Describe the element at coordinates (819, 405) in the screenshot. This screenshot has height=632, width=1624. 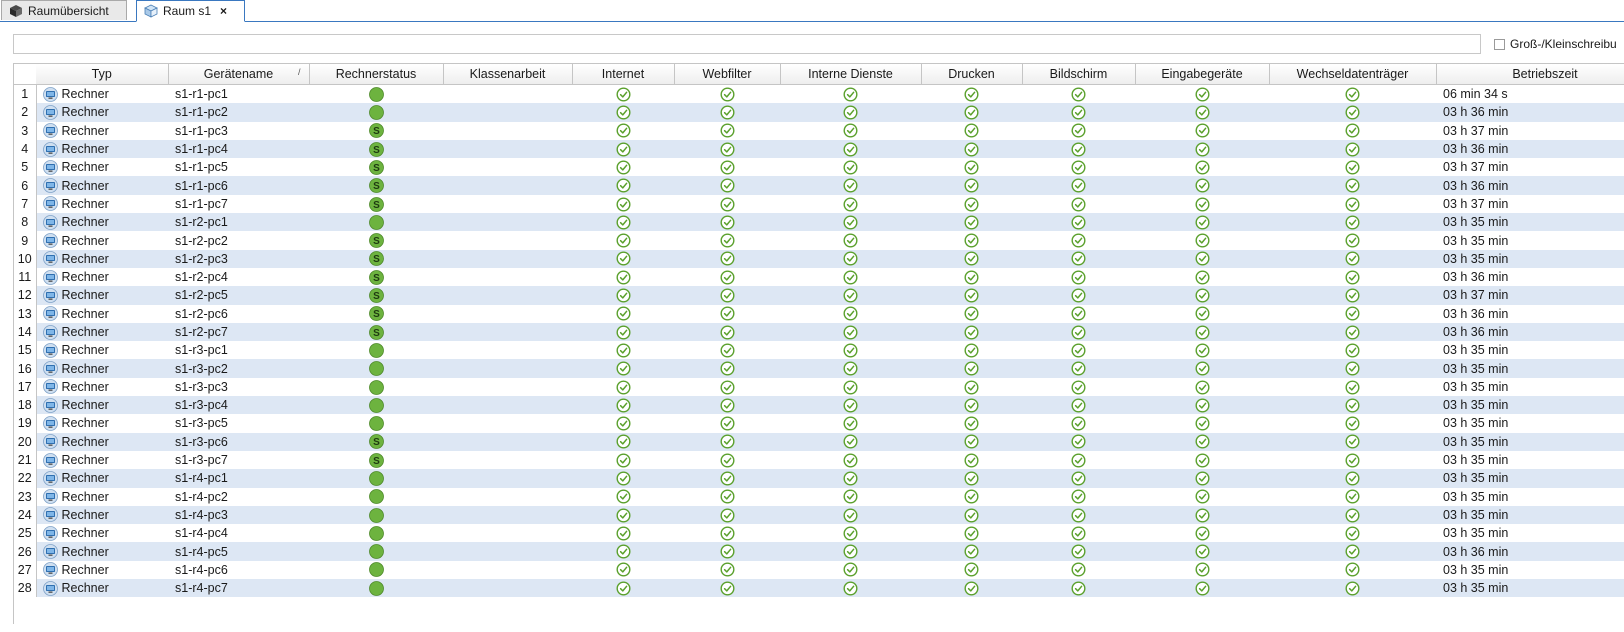
I see `table-row: 18 Rechner s1-r3-pc4 03 h 35 min` at that location.